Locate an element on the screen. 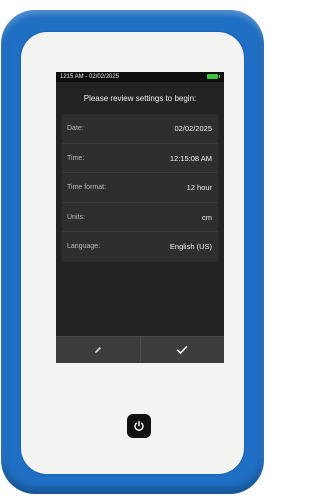  confirm-button is located at coordinates (182, 350).